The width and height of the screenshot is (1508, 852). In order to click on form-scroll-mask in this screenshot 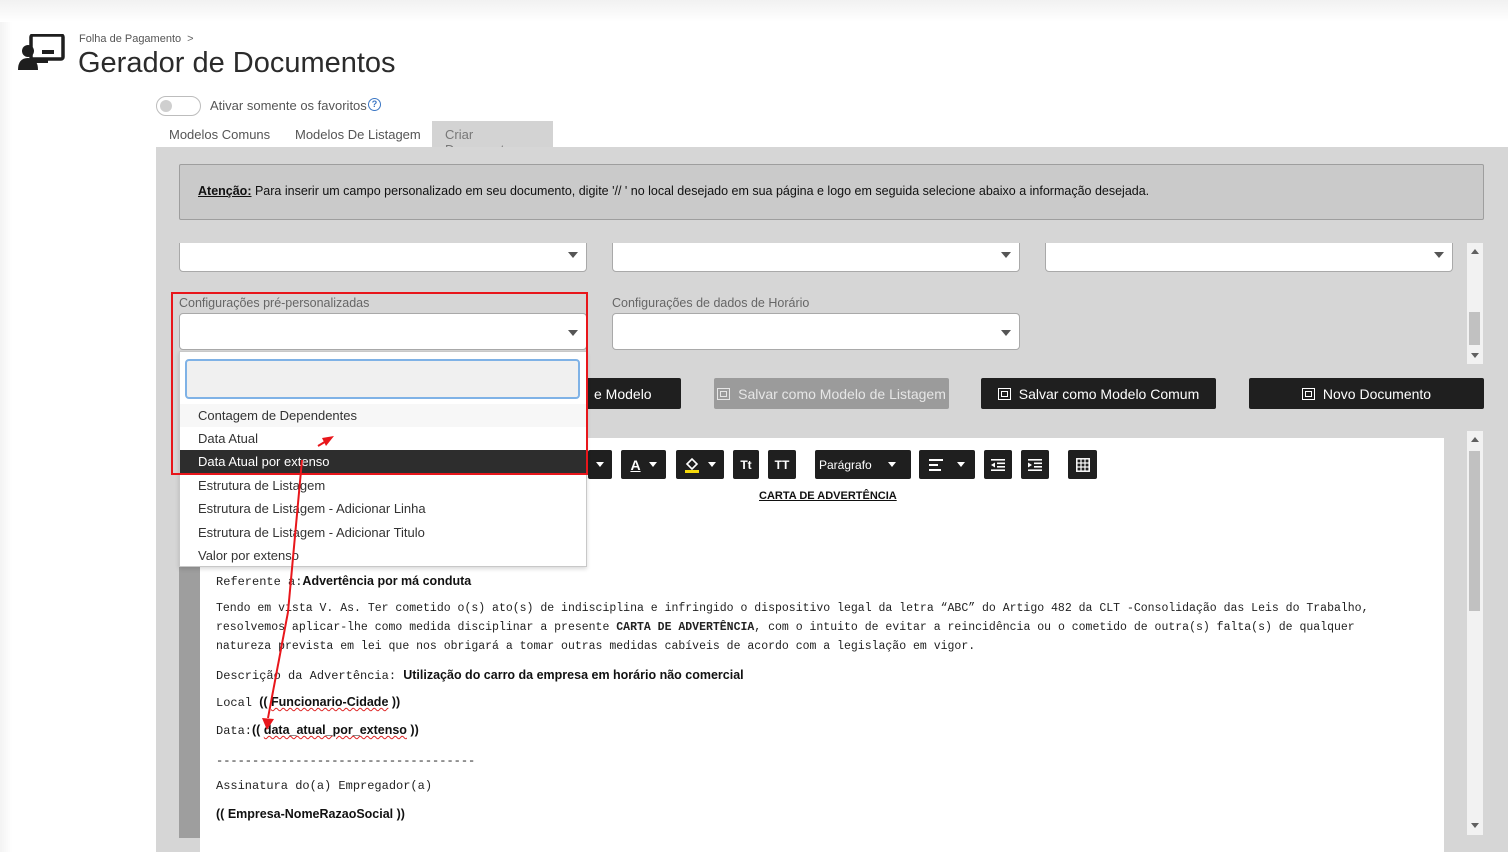, I will do `click(812, 231)`.